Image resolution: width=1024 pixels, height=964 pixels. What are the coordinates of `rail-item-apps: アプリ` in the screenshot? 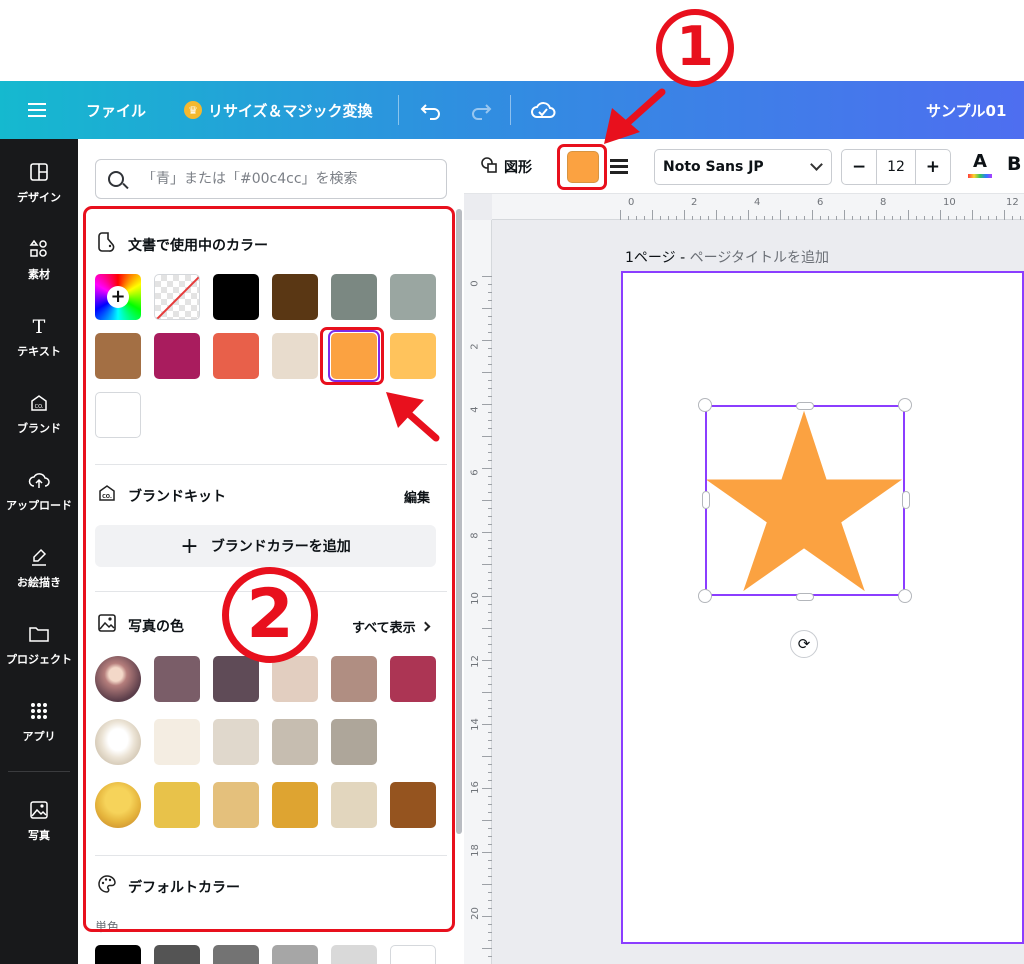 It's located at (39, 722).